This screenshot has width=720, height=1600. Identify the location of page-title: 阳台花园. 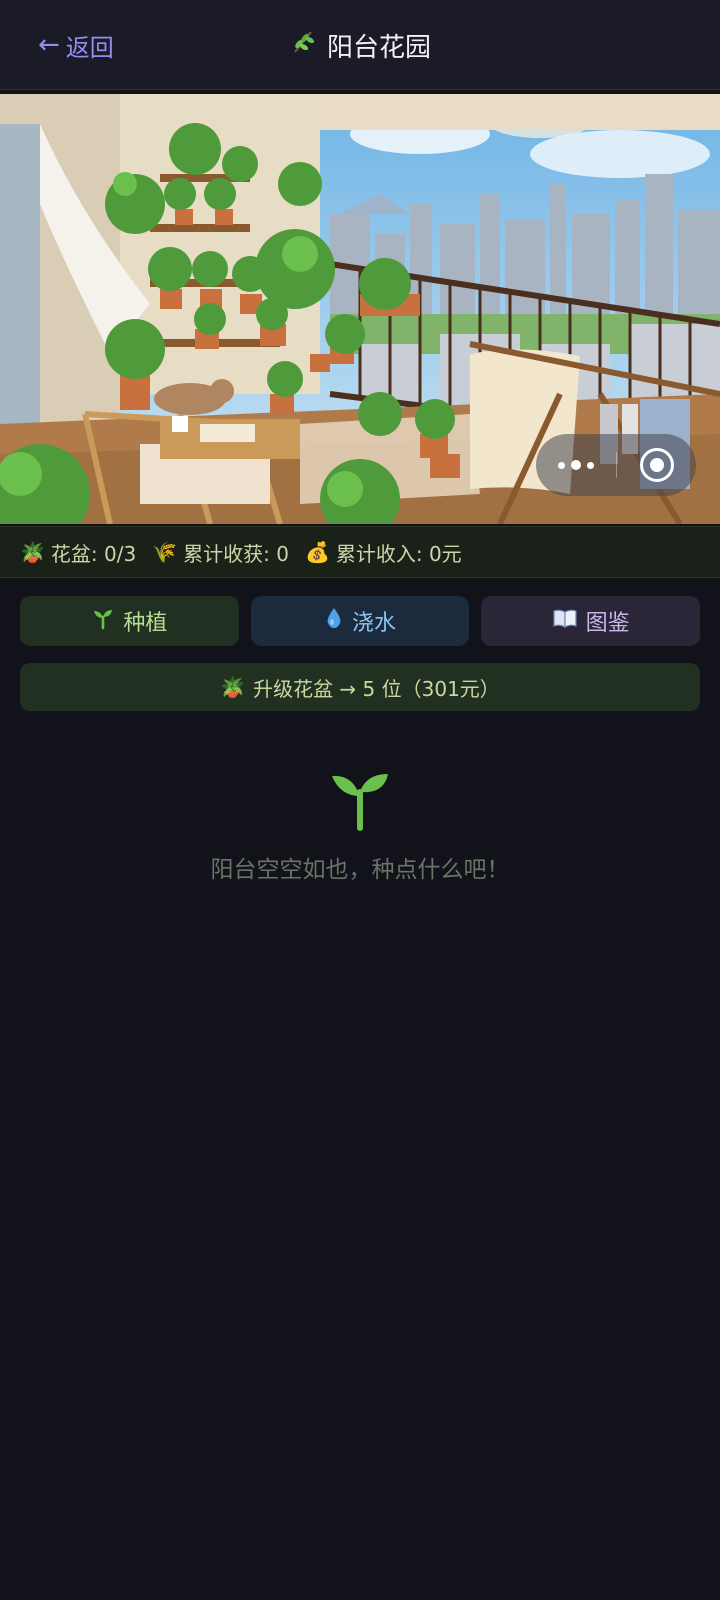
(360, 45).